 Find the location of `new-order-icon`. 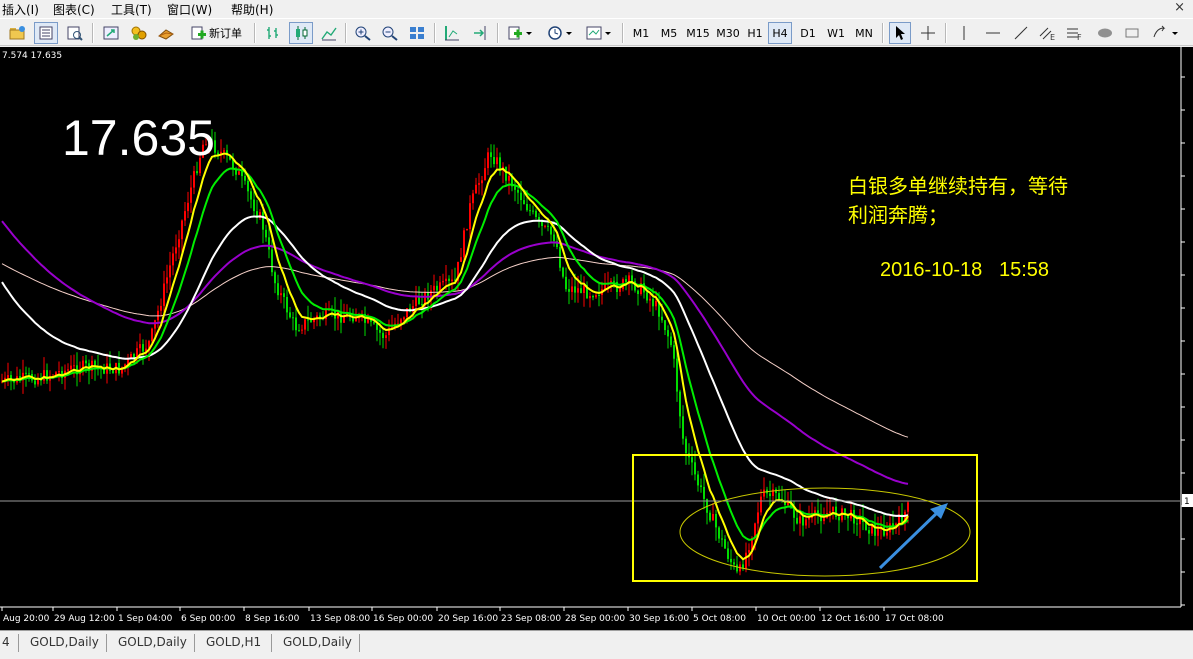

new-order-icon is located at coordinates (198, 33).